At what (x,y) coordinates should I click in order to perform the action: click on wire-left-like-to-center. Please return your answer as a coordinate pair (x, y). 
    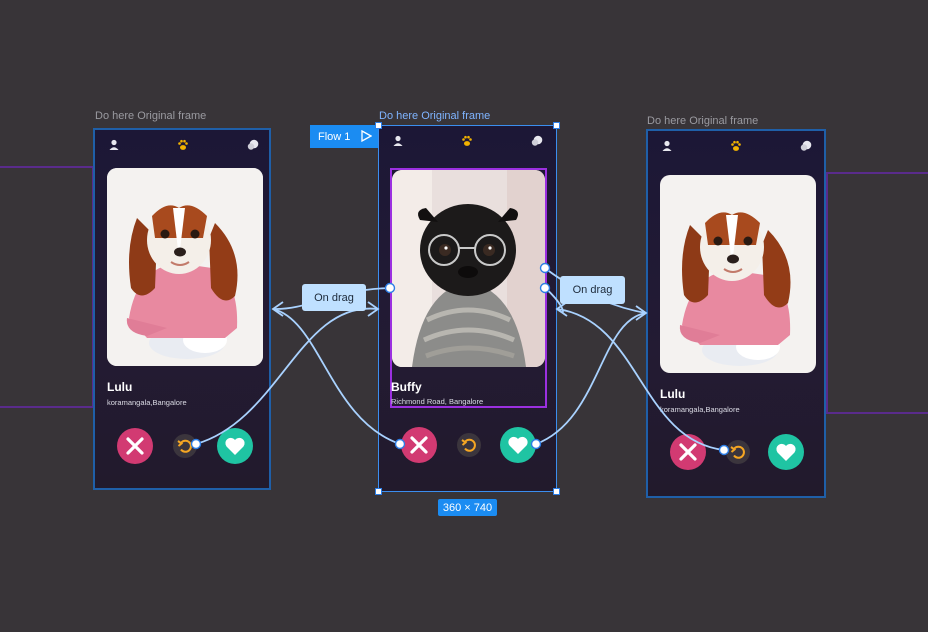
    Looking at the image, I should click on (287, 376).